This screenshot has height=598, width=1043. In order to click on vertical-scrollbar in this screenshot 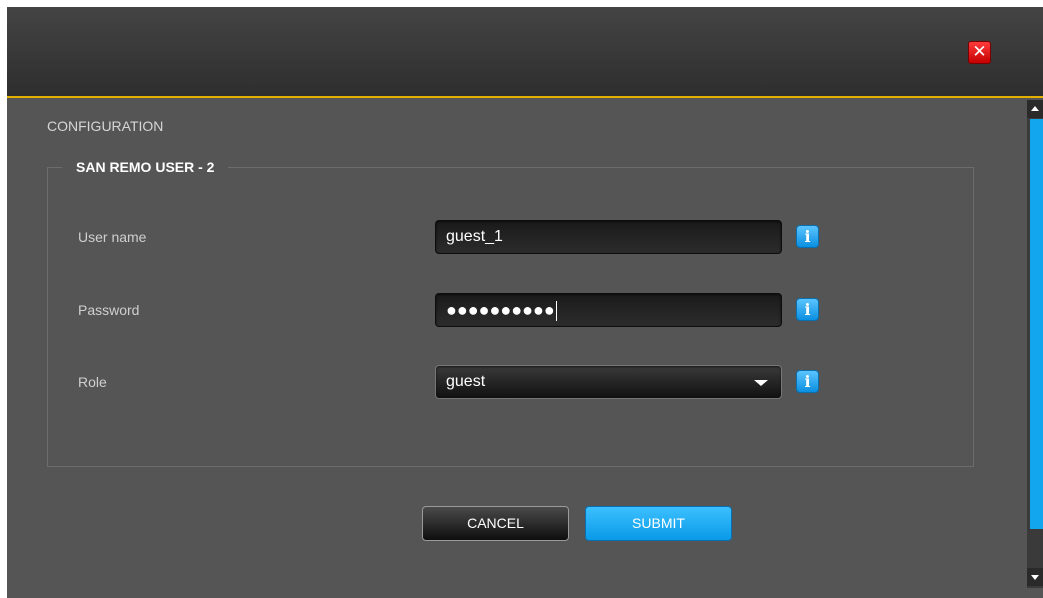, I will do `click(1035, 344)`.